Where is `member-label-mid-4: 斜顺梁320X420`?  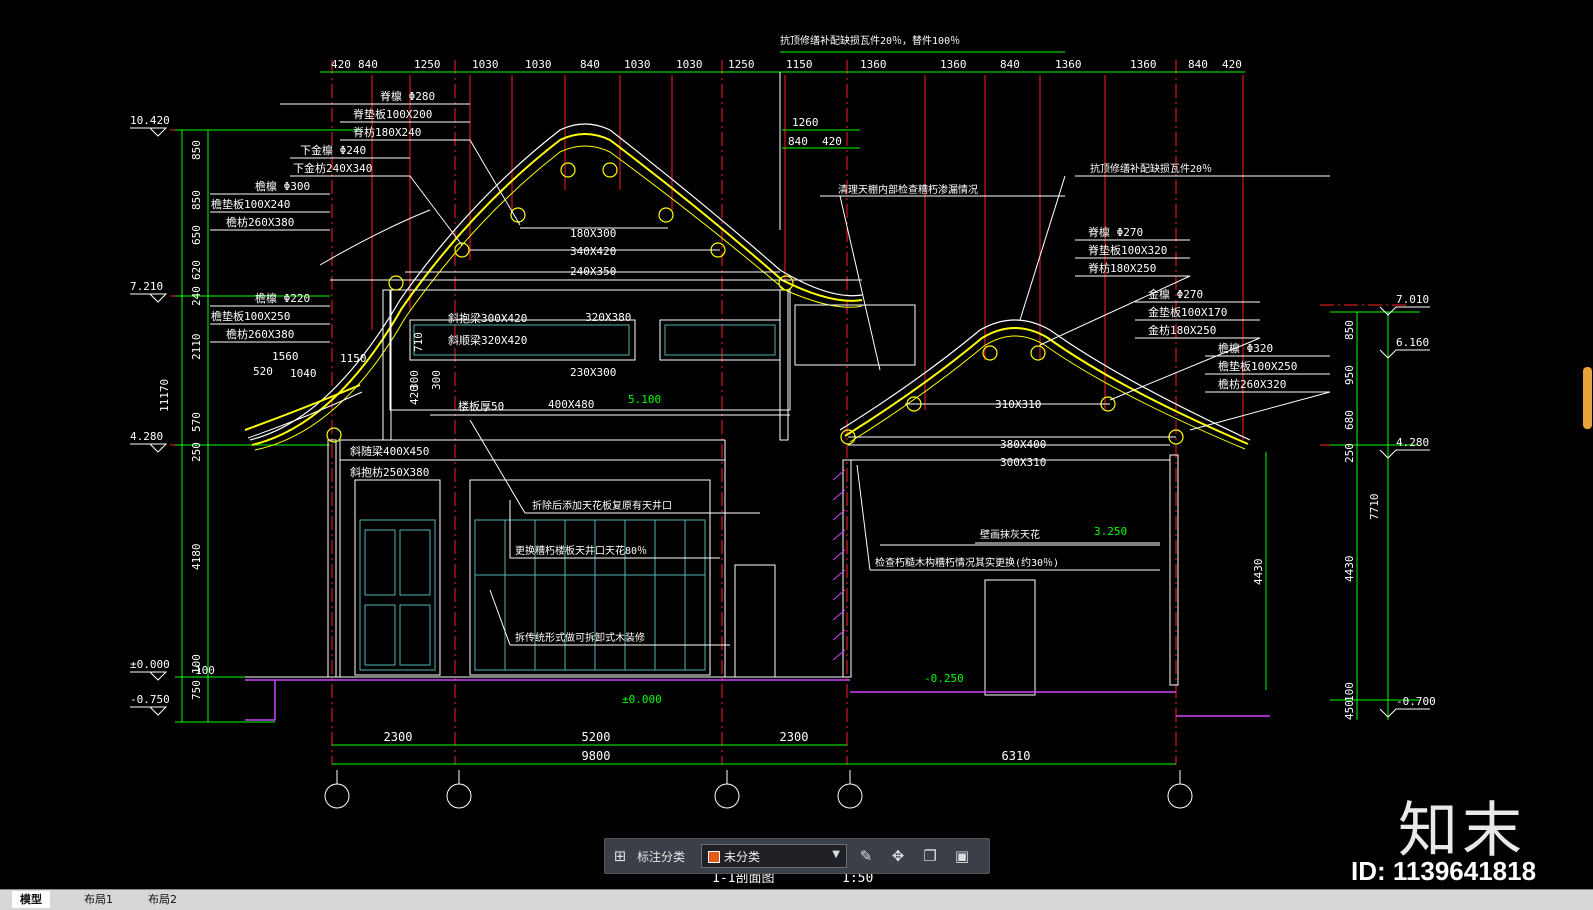
member-label-mid-4: 斜顺梁320X420 is located at coordinates (487, 340).